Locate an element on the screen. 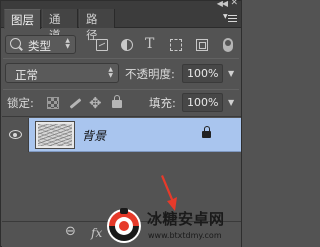 The height and width of the screenshot is (247, 320). smart-object-filter-icon is located at coordinates (202, 45).